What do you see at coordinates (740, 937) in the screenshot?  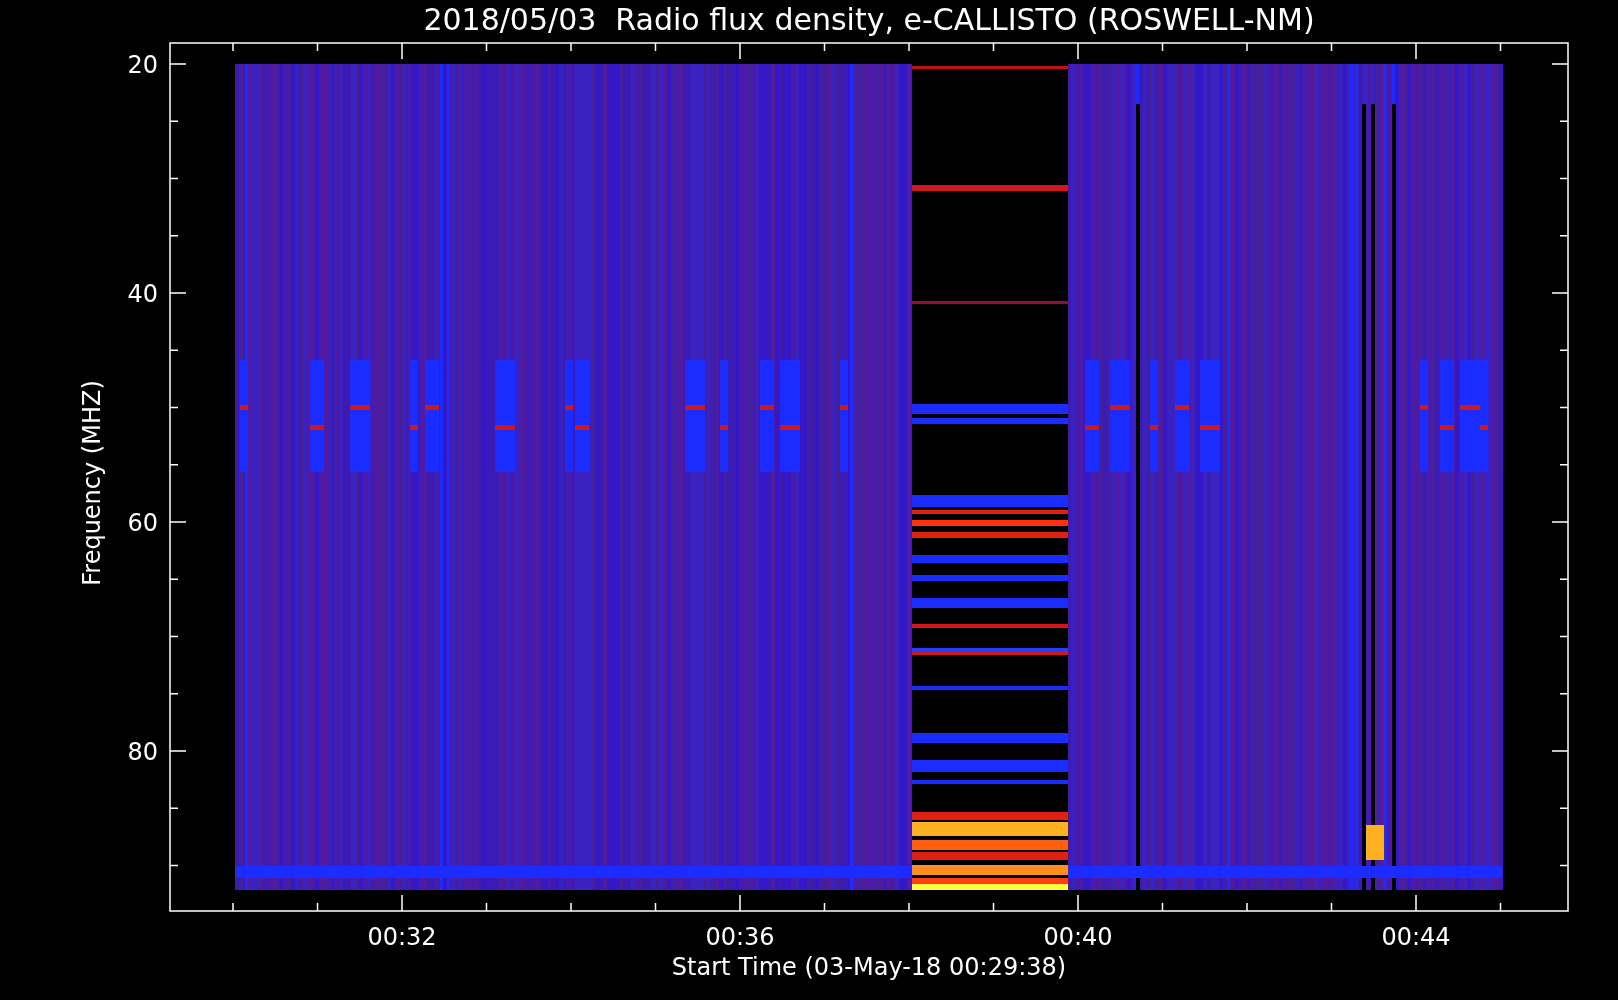 I see `x-tick-label: 00:36` at bounding box center [740, 937].